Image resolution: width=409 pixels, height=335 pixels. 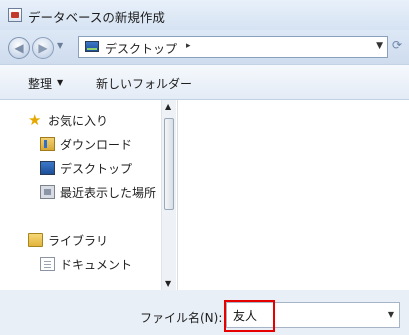 I want to click on nav-item-label: 最近表示した場所, so click(x=108, y=193).